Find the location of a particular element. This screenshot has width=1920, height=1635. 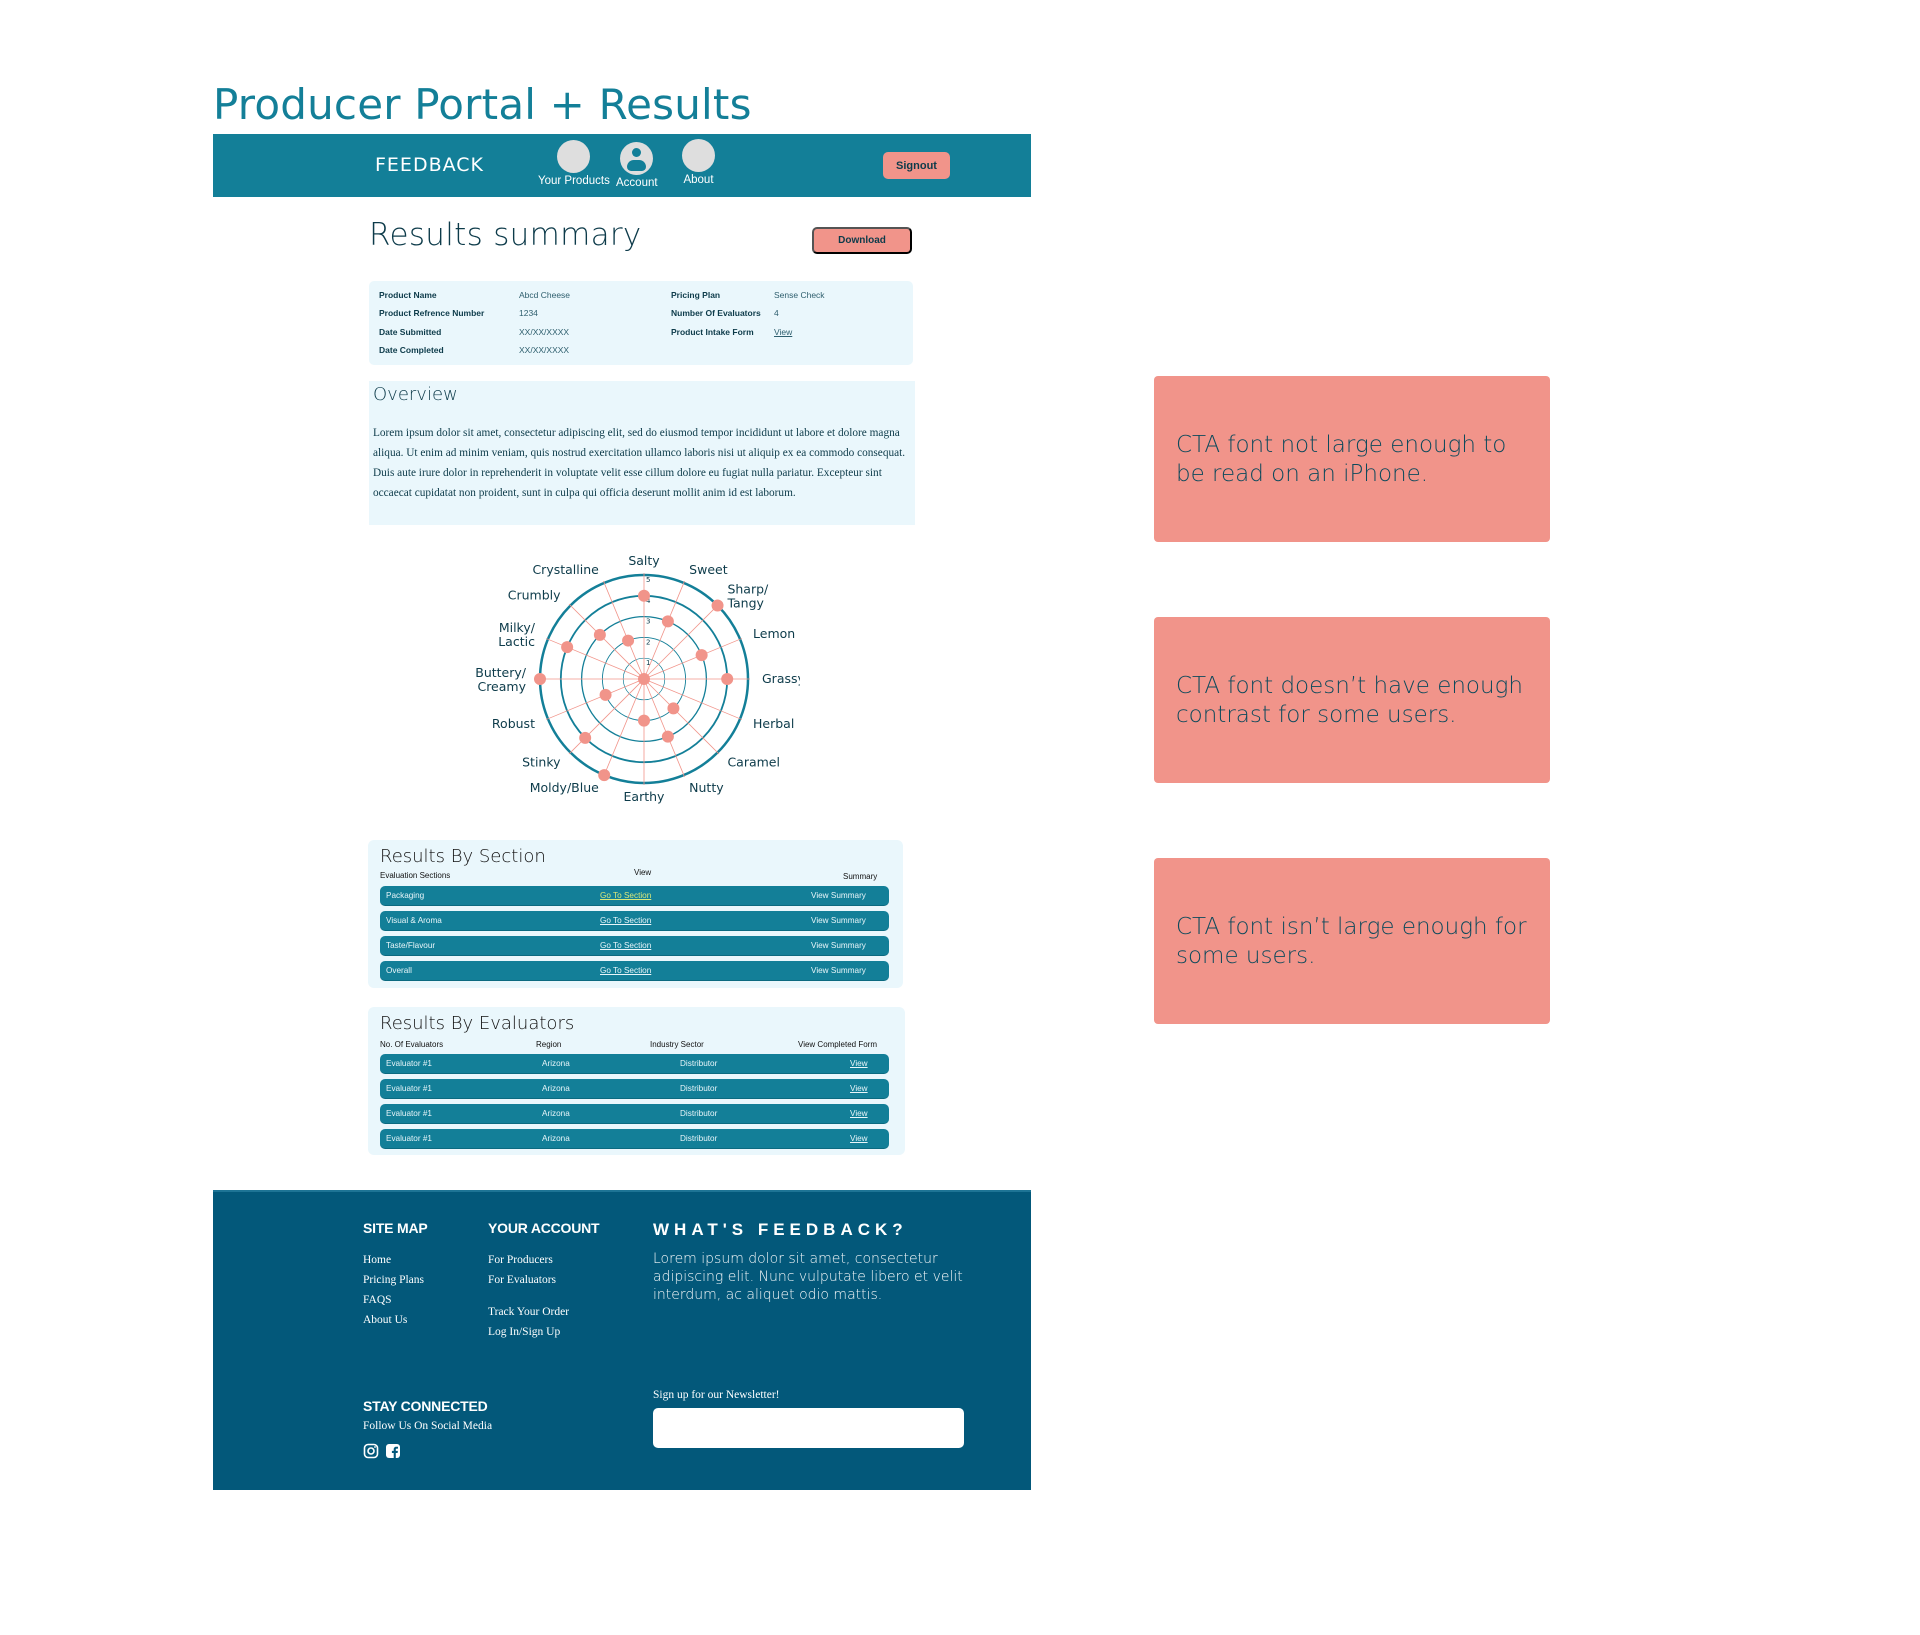

newsletter-input is located at coordinates (808, 1428).